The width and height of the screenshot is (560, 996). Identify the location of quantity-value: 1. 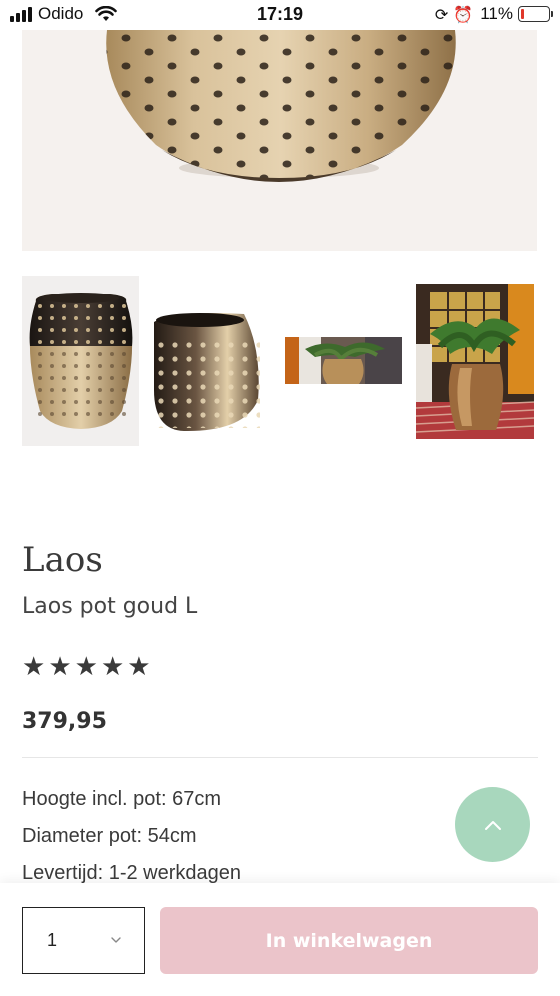
(52, 940).